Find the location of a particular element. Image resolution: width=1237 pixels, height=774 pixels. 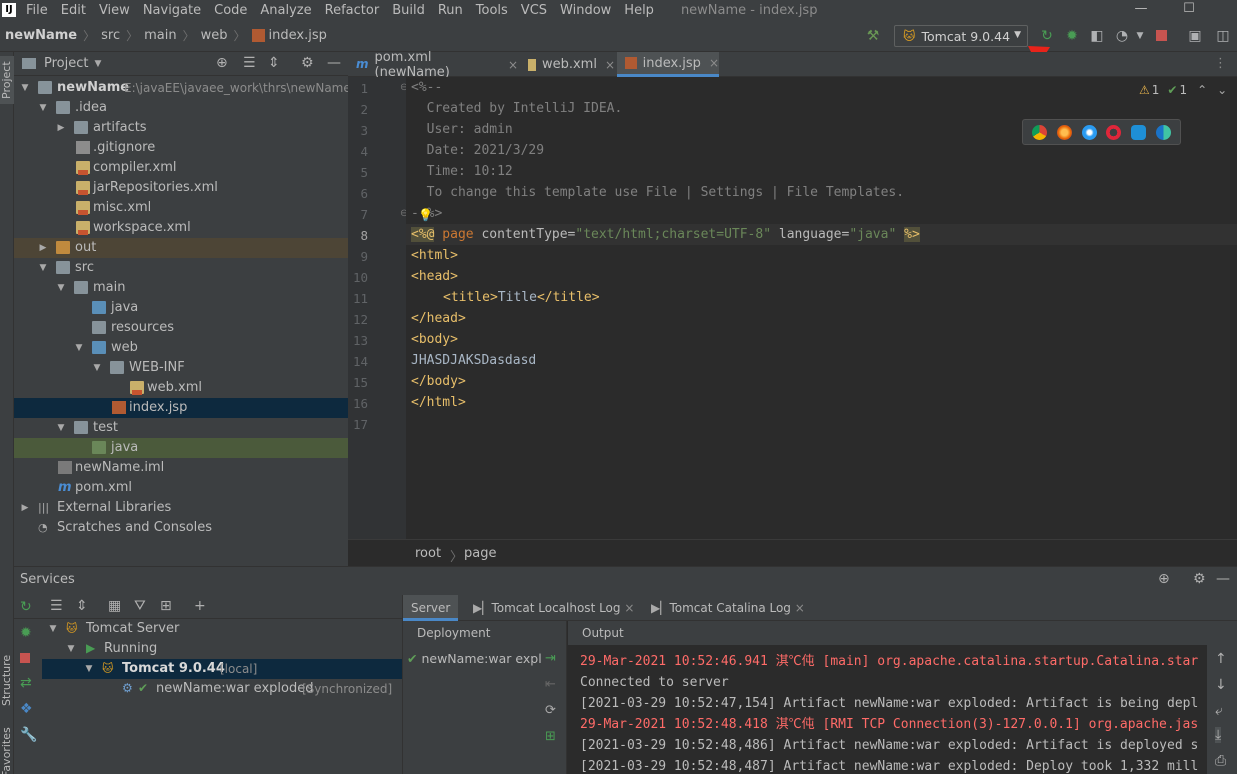

tree-item-gitignore: .gitignore is located at coordinates (181, 148).